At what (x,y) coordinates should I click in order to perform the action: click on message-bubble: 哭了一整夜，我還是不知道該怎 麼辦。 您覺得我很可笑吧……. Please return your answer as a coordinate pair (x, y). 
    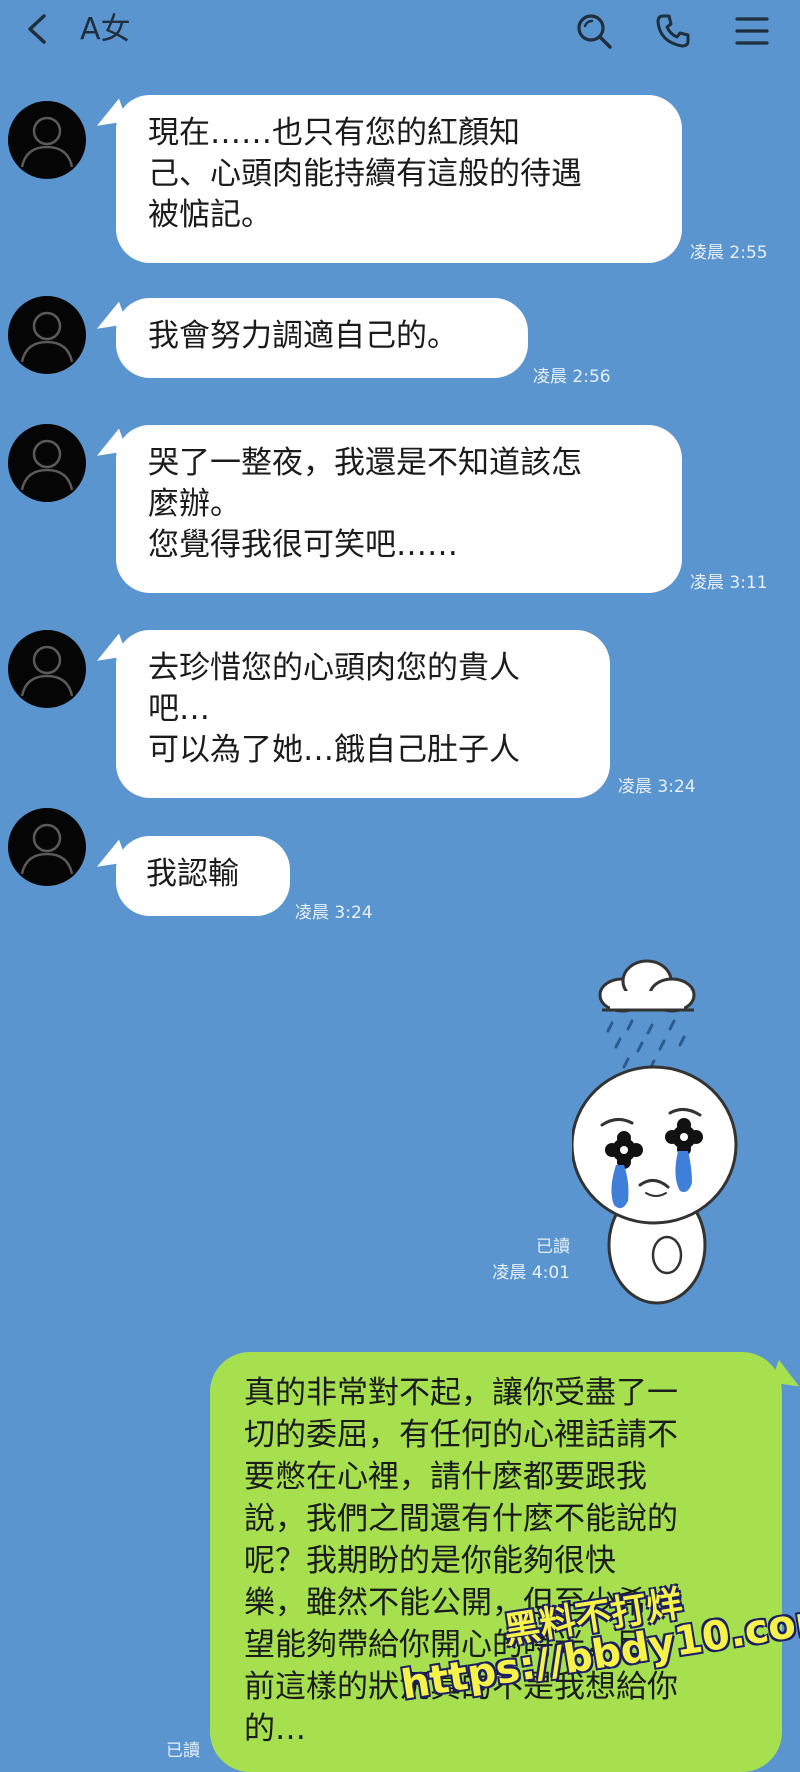
    Looking at the image, I should click on (399, 509).